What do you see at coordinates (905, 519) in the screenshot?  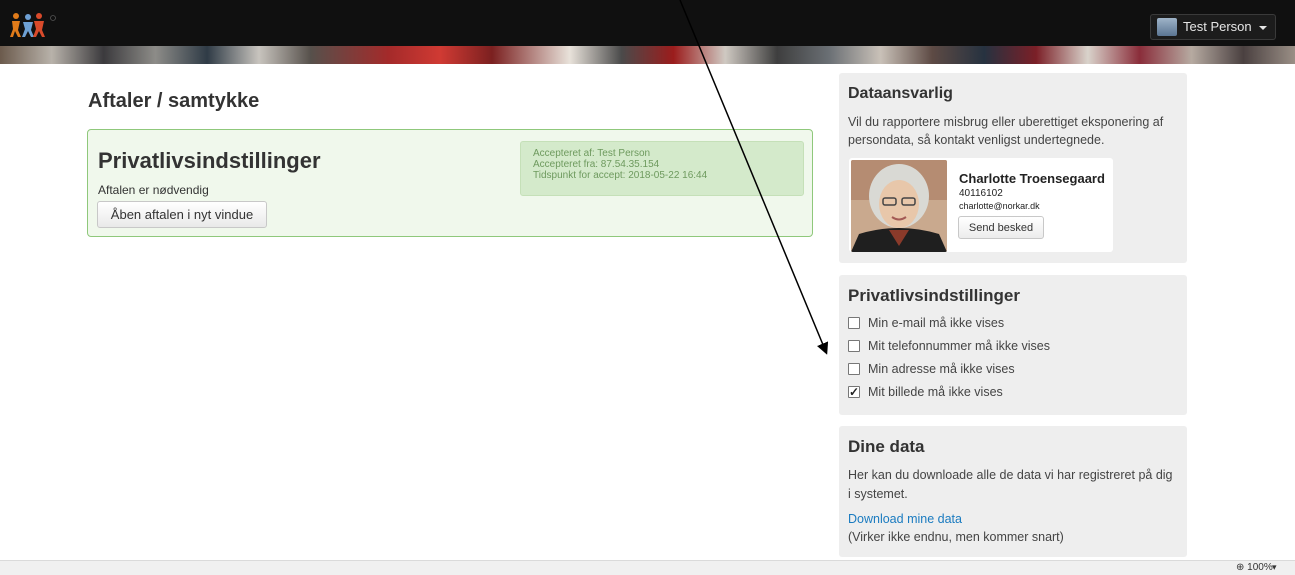 I see `download-data-link: Download mine data` at bounding box center [905, 519].